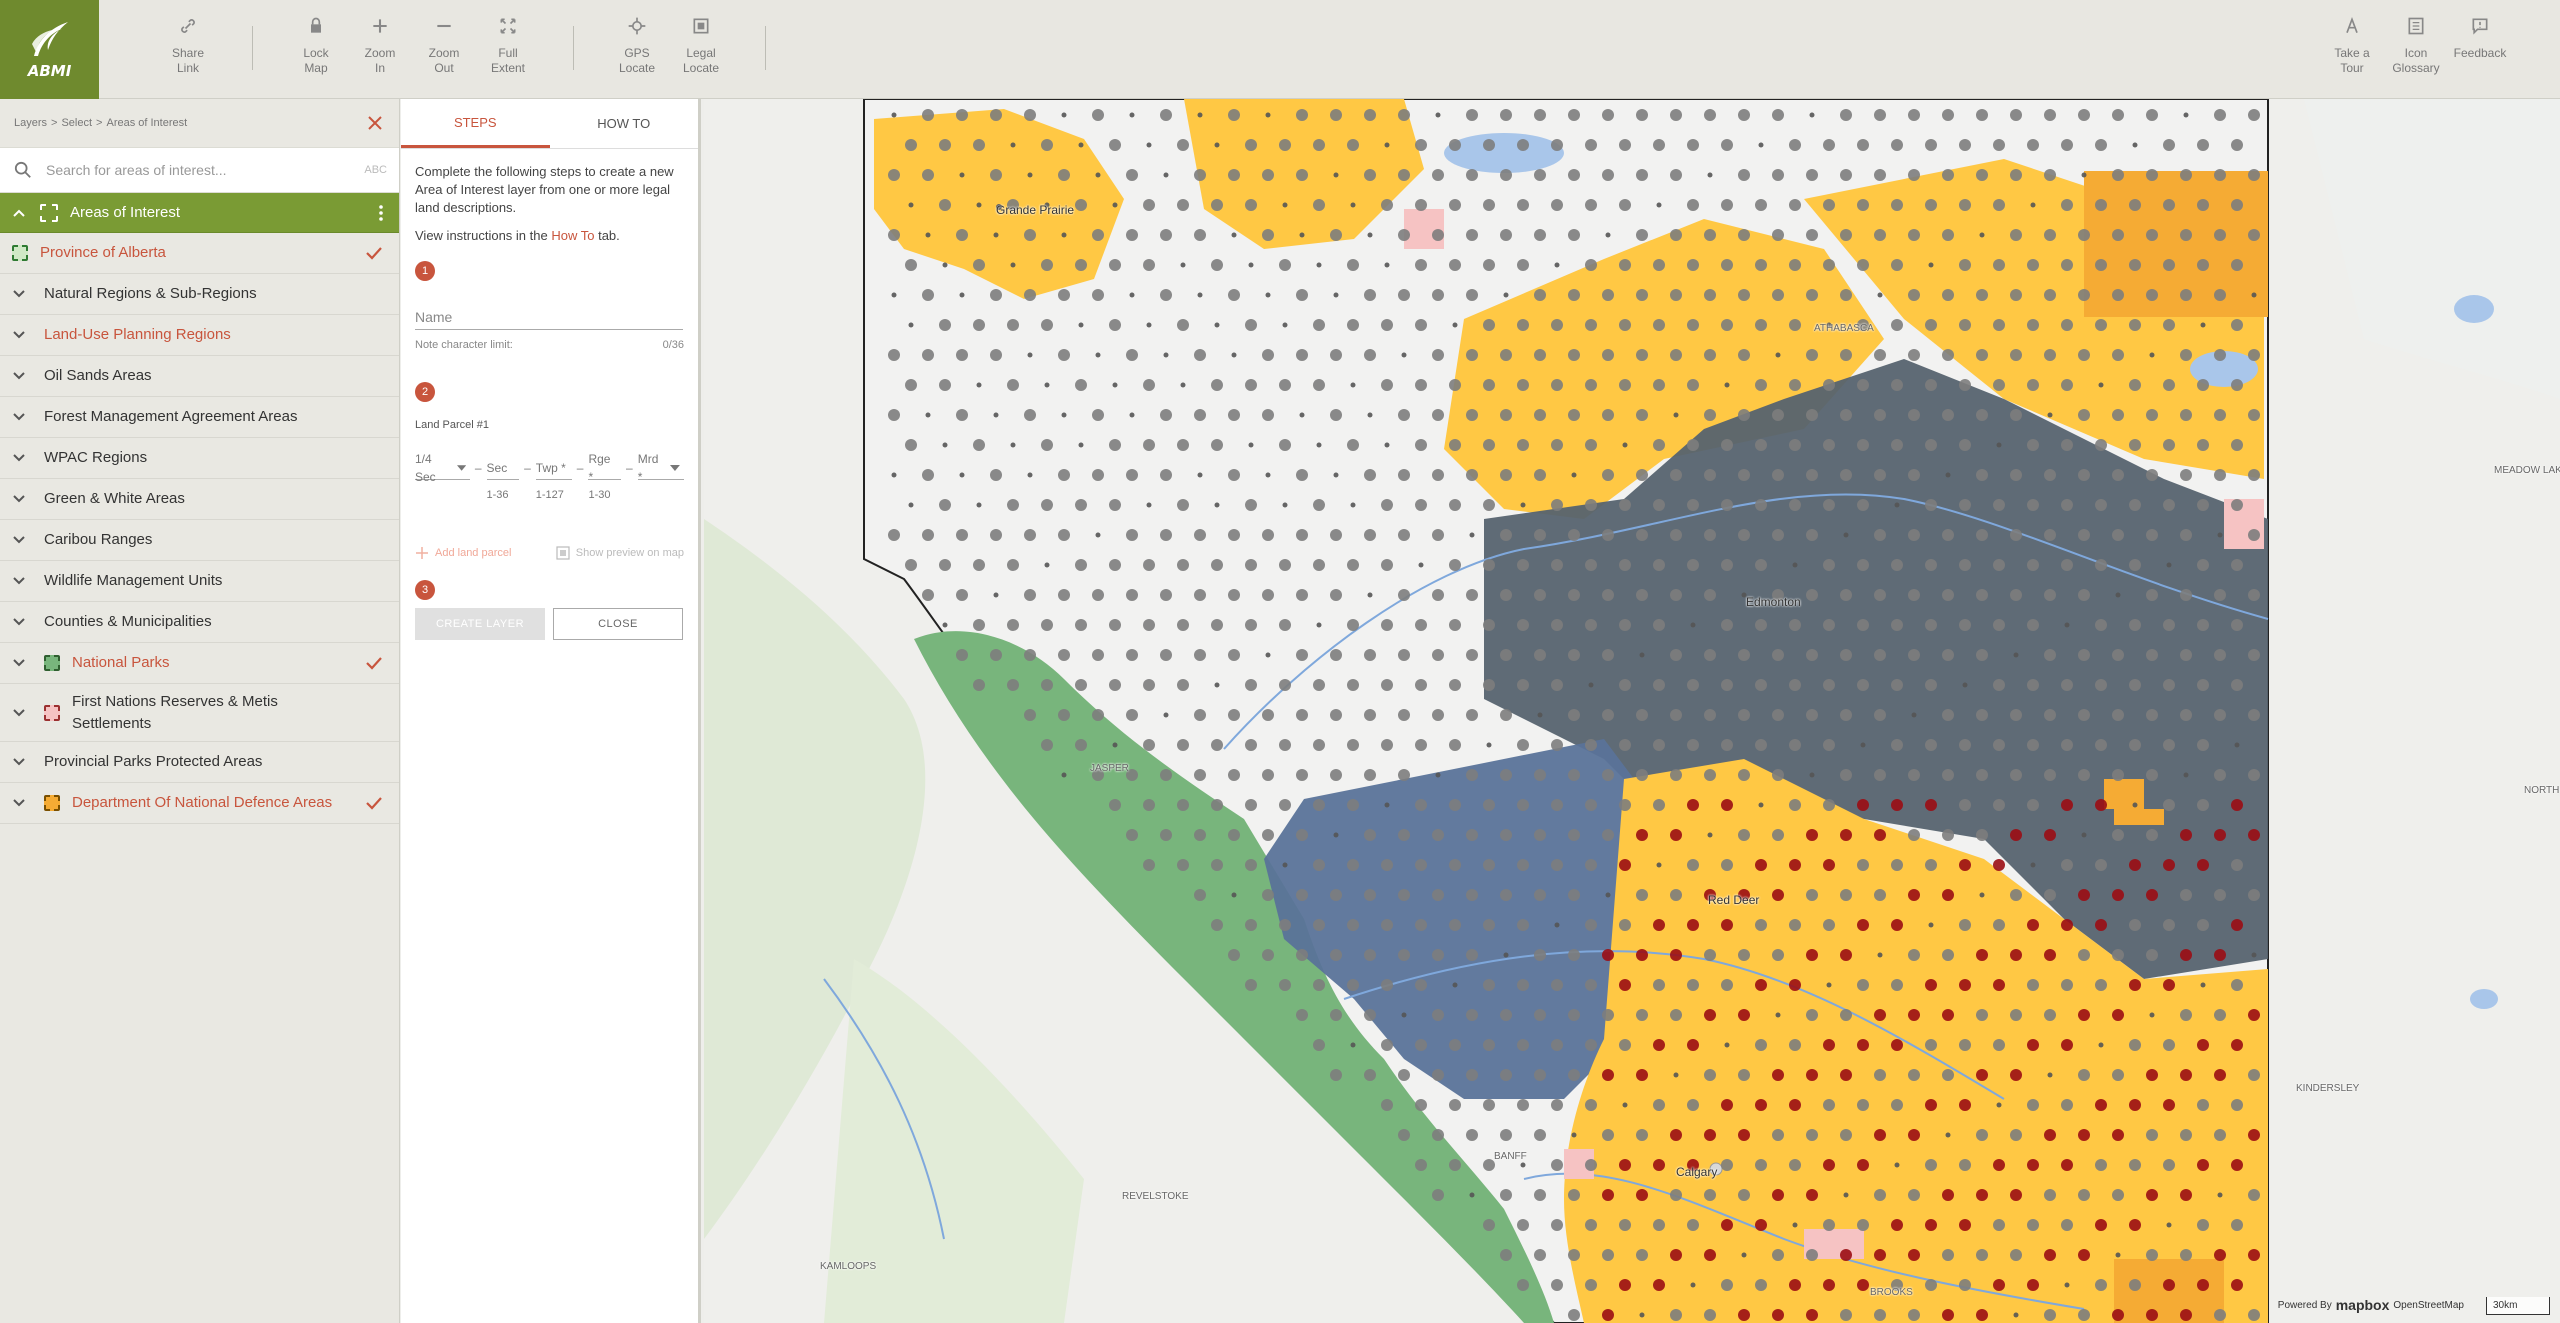 The height and width of the screenshot is (1323, 2560). I want to click on breadcrumb-select: Select, so click(76, 123).